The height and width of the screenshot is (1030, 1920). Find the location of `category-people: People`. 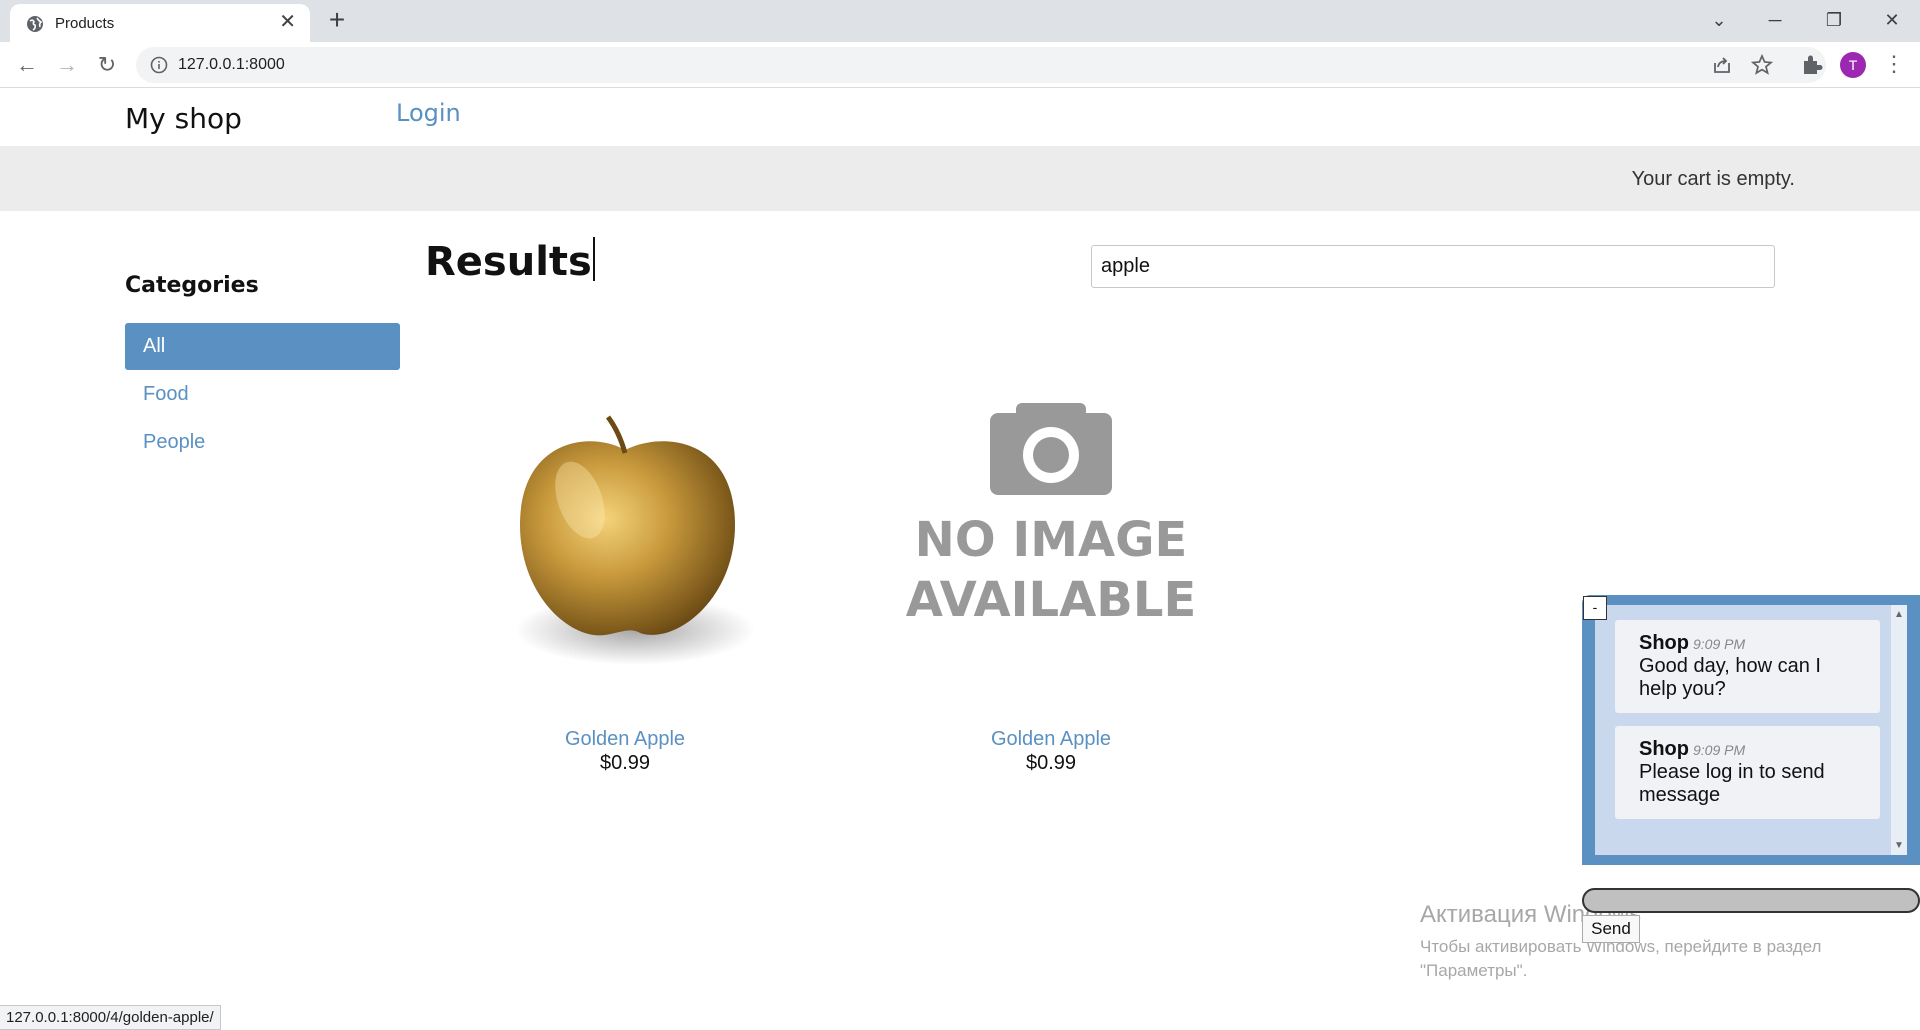

category-people: People is located at coordinates (262, 442).